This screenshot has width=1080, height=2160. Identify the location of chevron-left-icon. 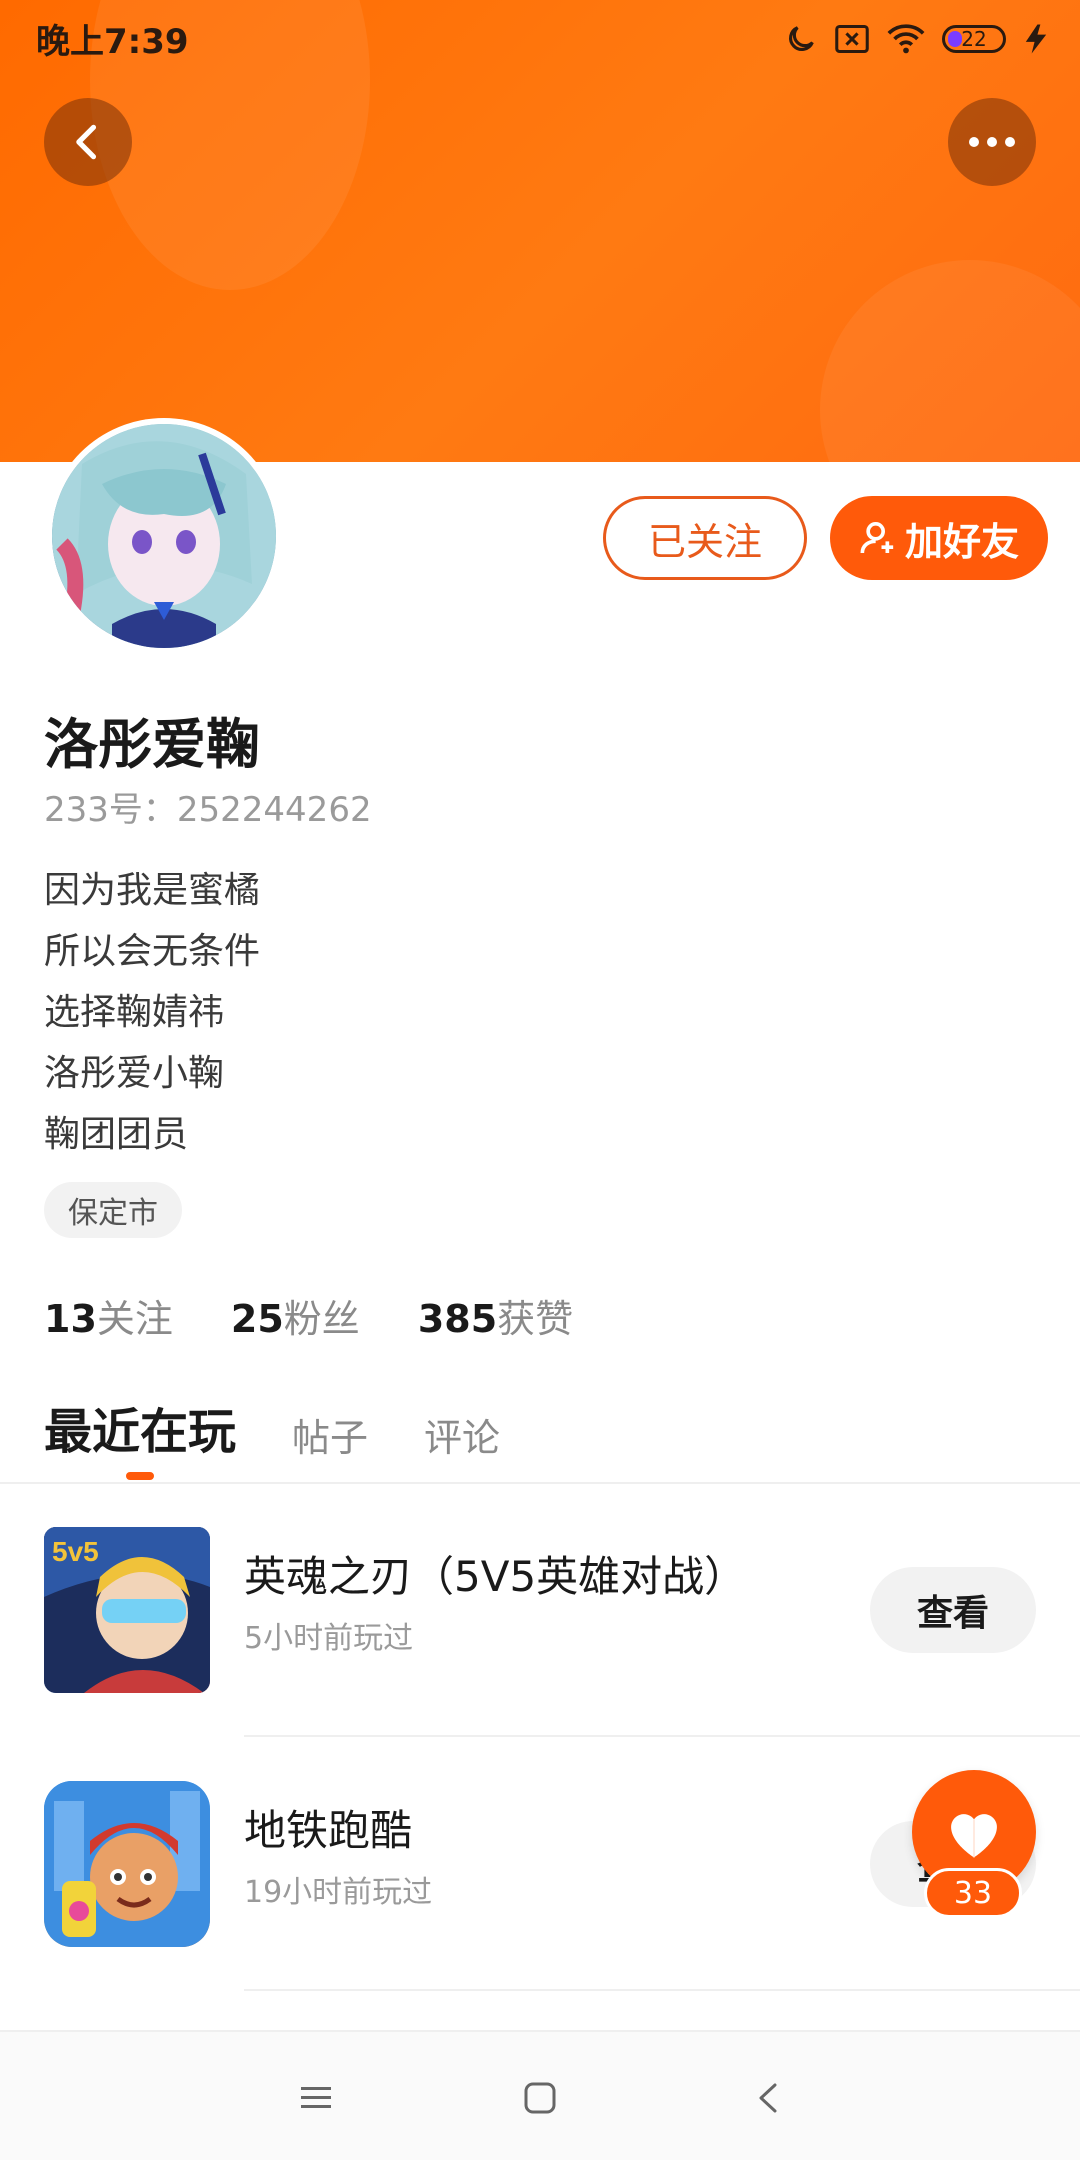
(86, 142).